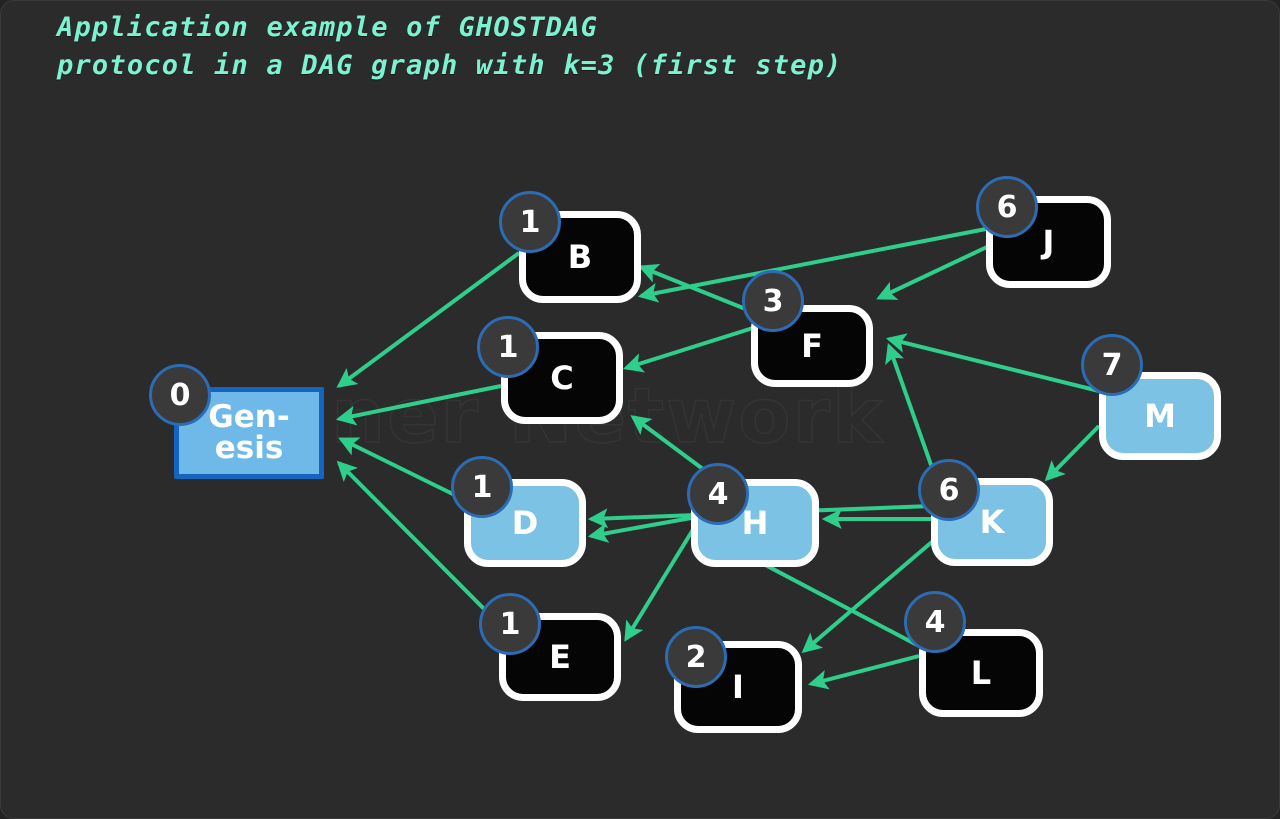 This screenshot has height=819, width=1280. What do you see at coordinates (738, 687) in the screenshot?
I see `node-label-i: I` at bounding box center [738, 687].